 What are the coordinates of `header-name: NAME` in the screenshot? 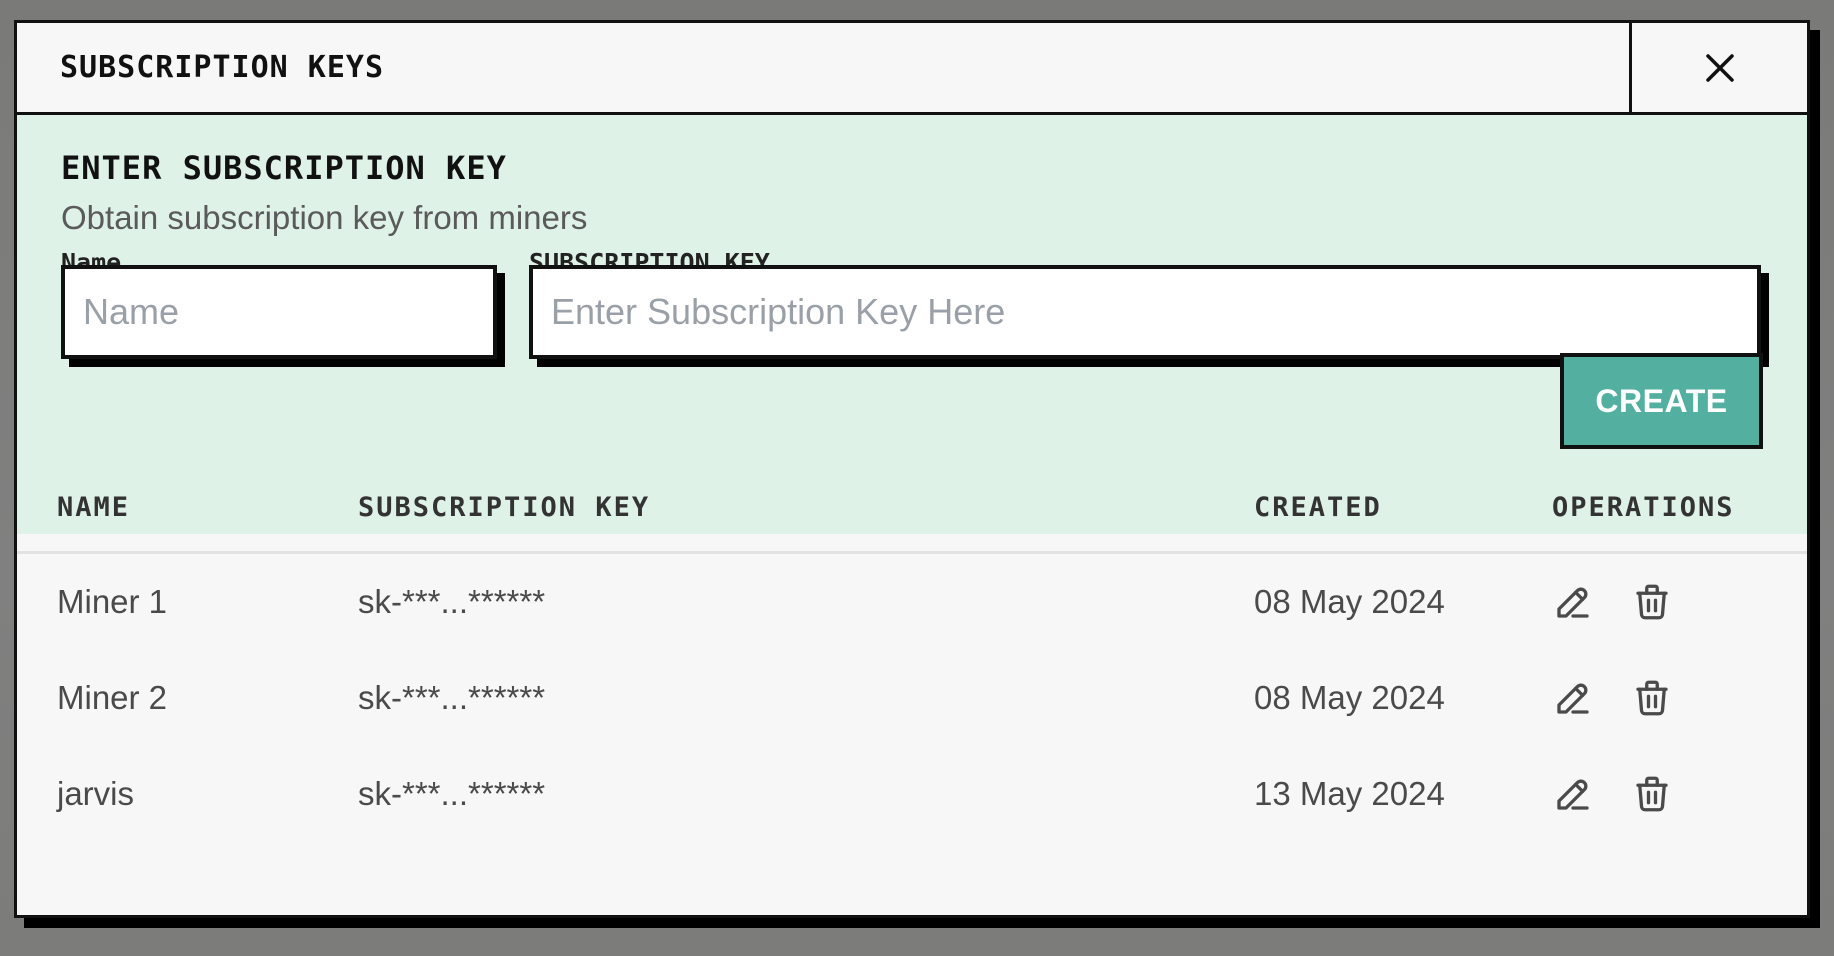 It's located at (94, 507).